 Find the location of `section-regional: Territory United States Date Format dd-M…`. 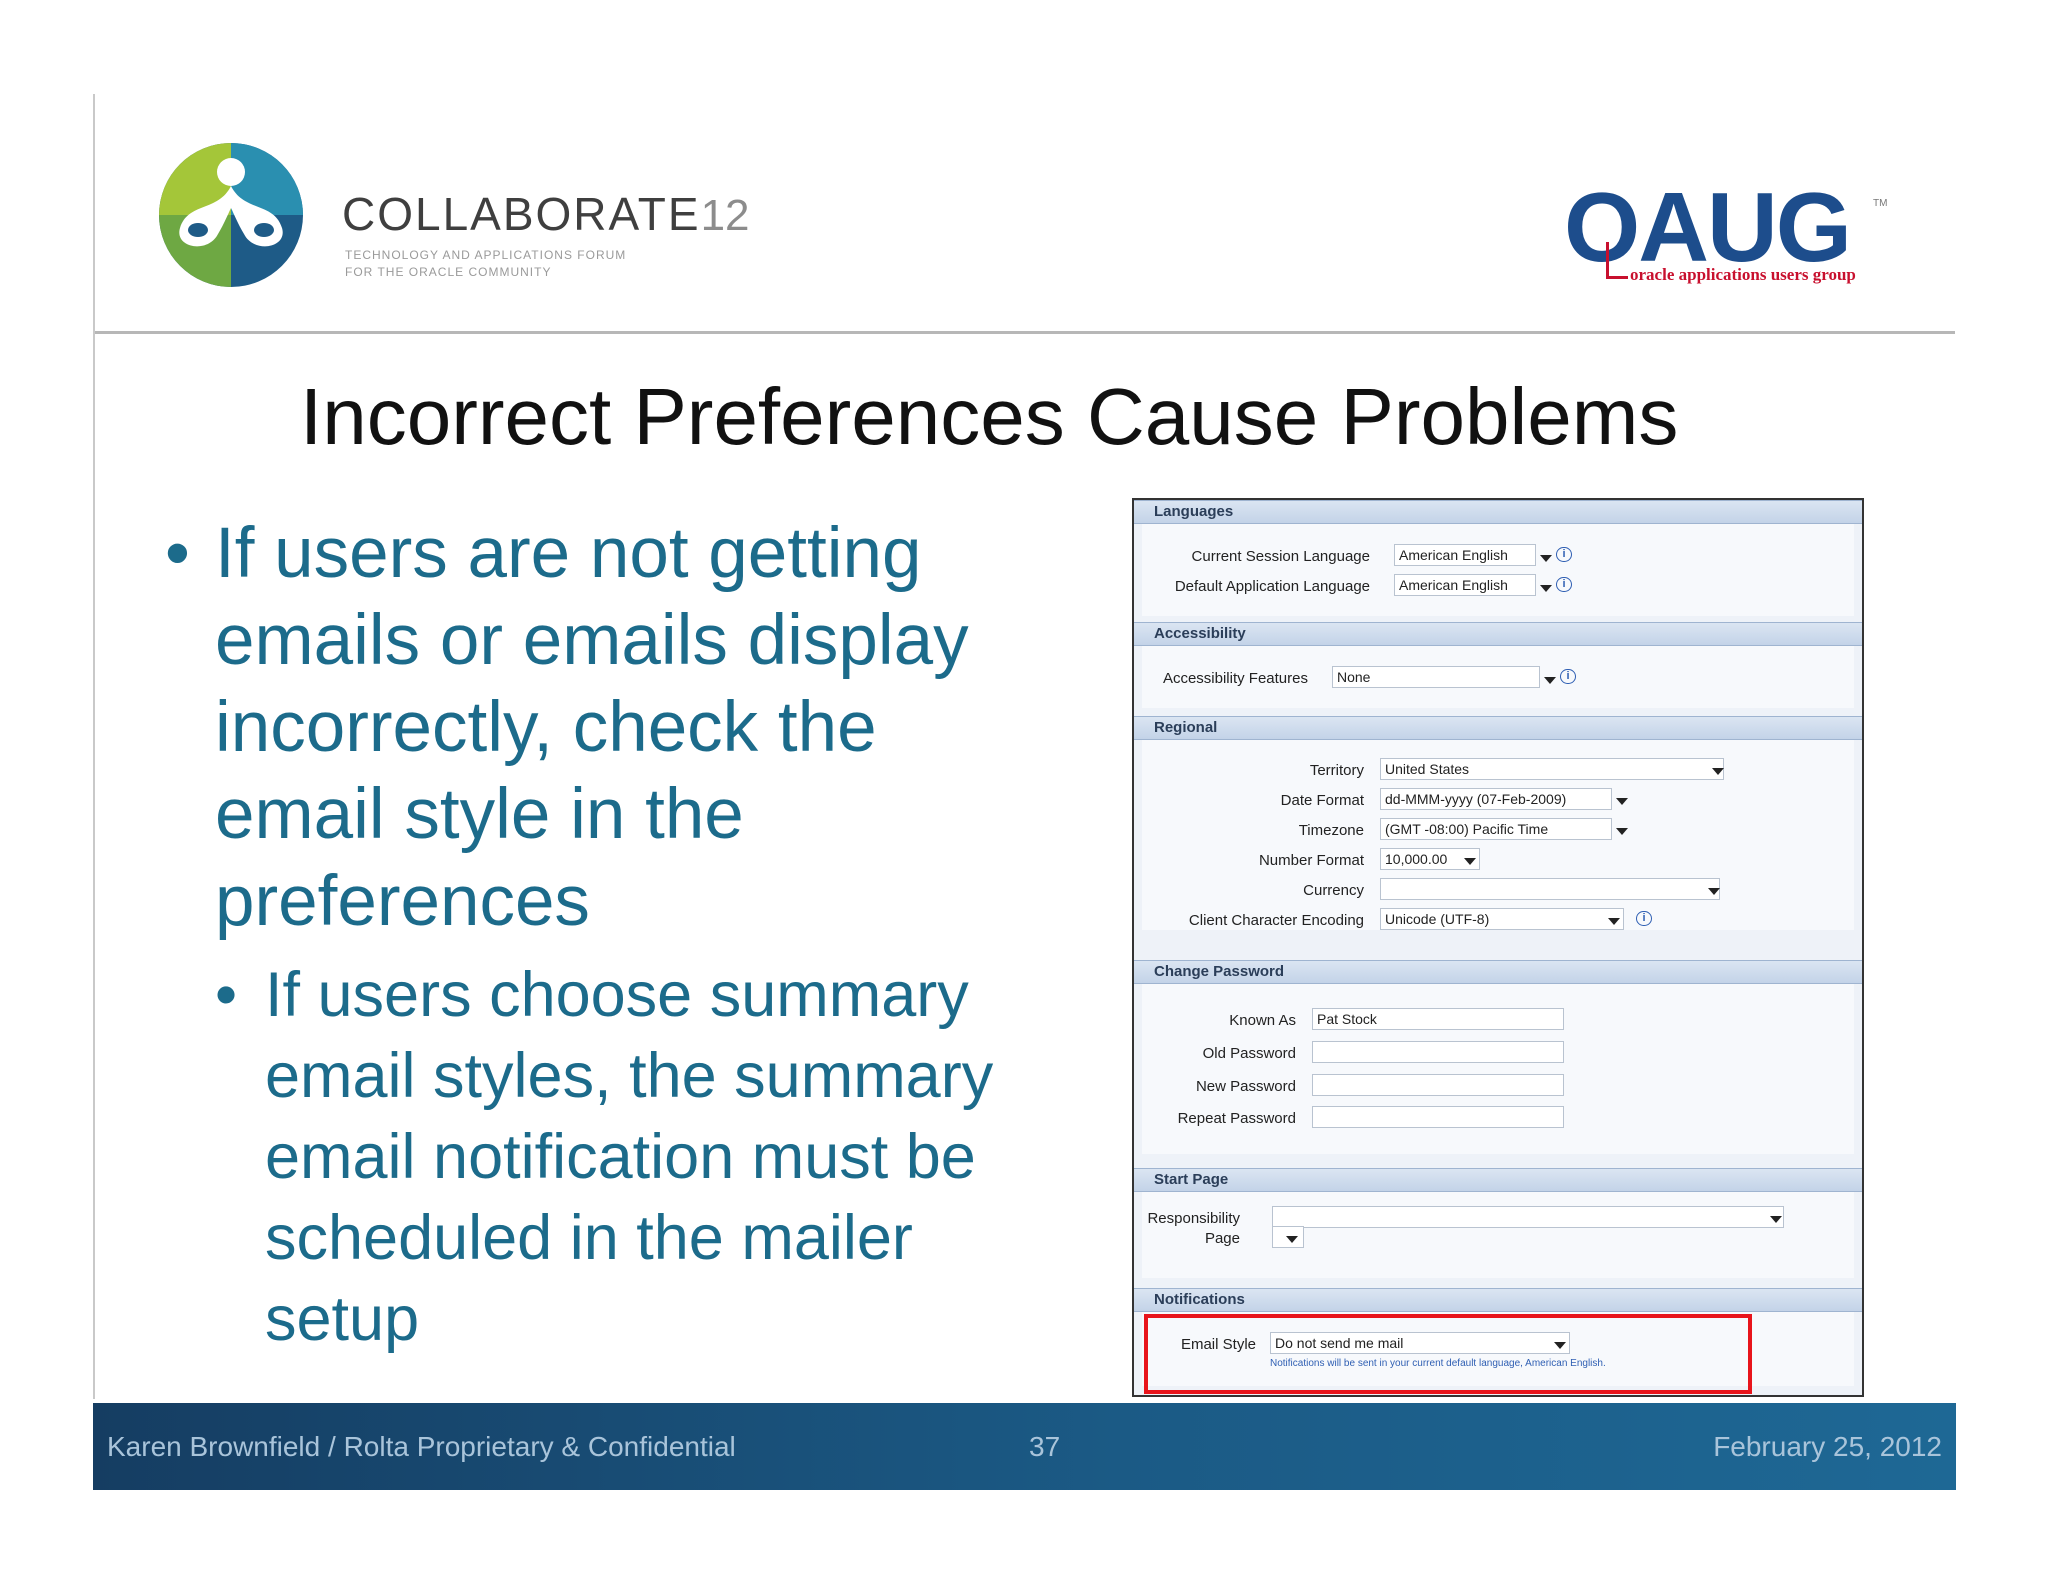

section-regional: Territory United States Date Format dd-M… is located at coordinates (1498, 835).